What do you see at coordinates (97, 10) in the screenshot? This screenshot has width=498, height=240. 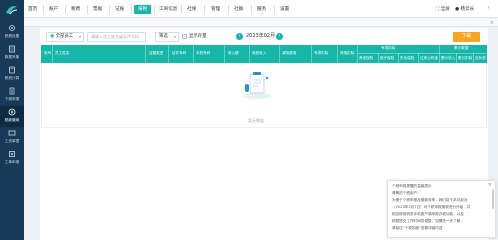 I see `nav-item-bills: 票据` at bounding box center [97, 10].